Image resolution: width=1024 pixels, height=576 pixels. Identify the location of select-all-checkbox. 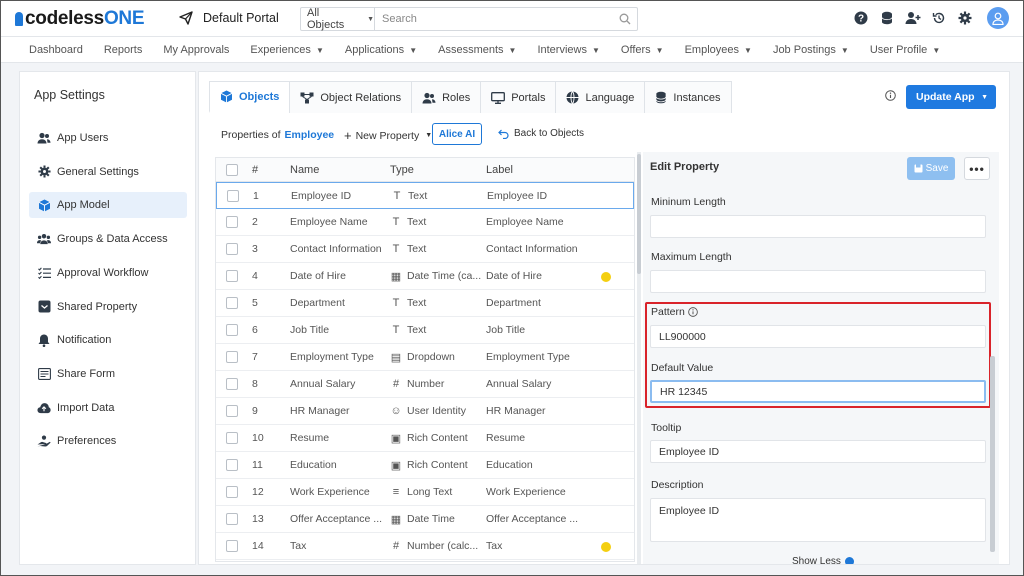
(232, 169).